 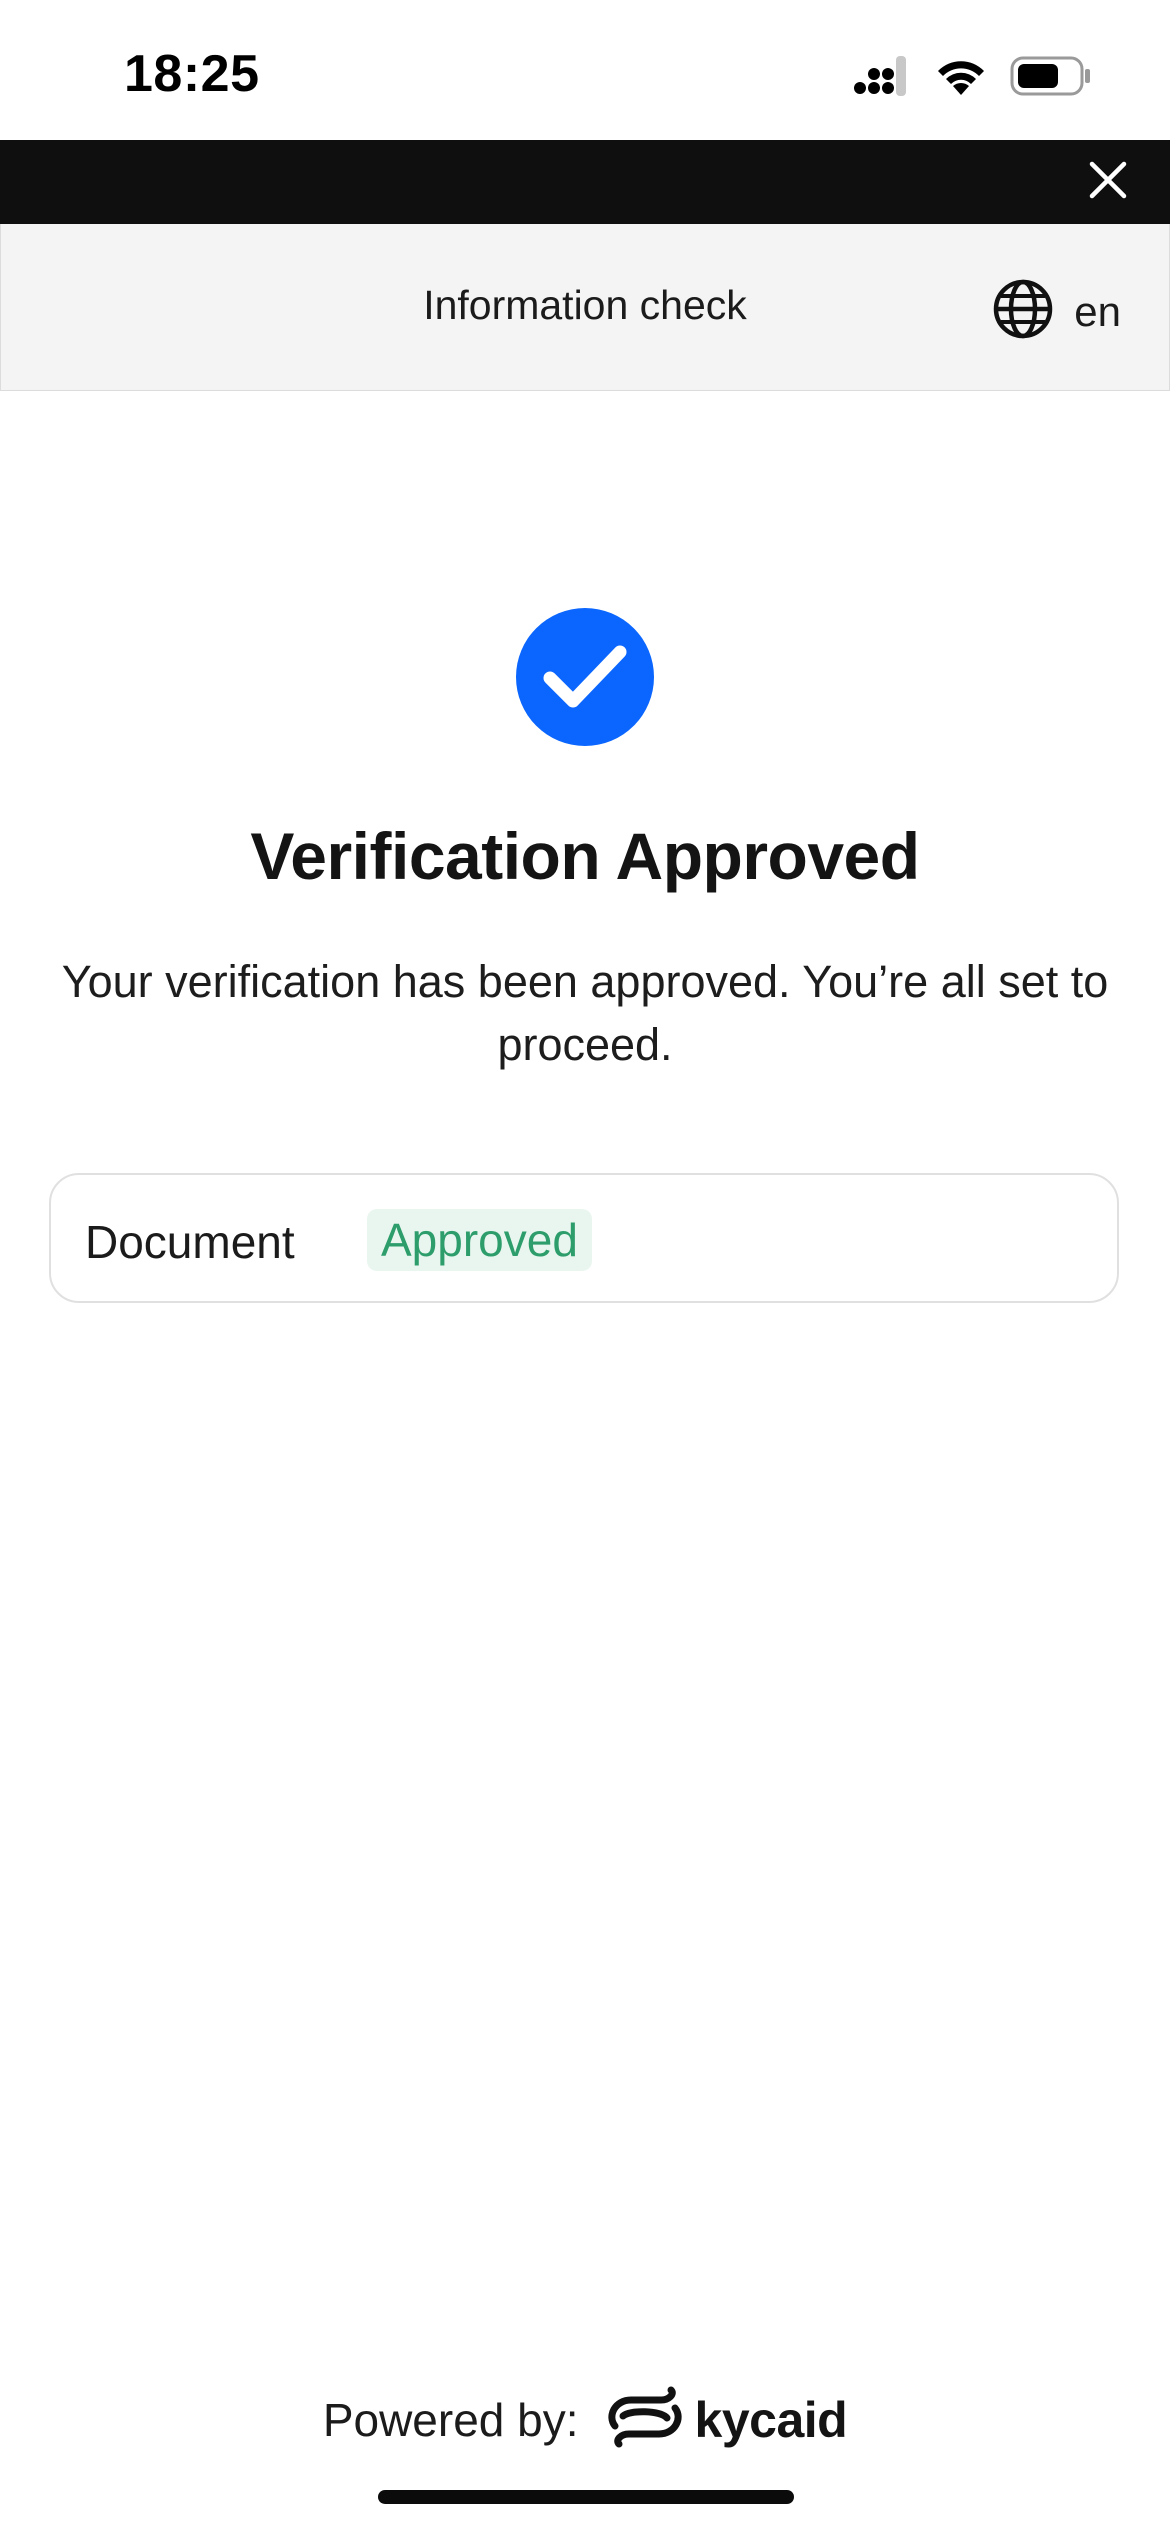 What do you see at coordinates (479, 1240) in the screenshot?
I see `status-badge: Approved` at bounding box center [479, 1240].